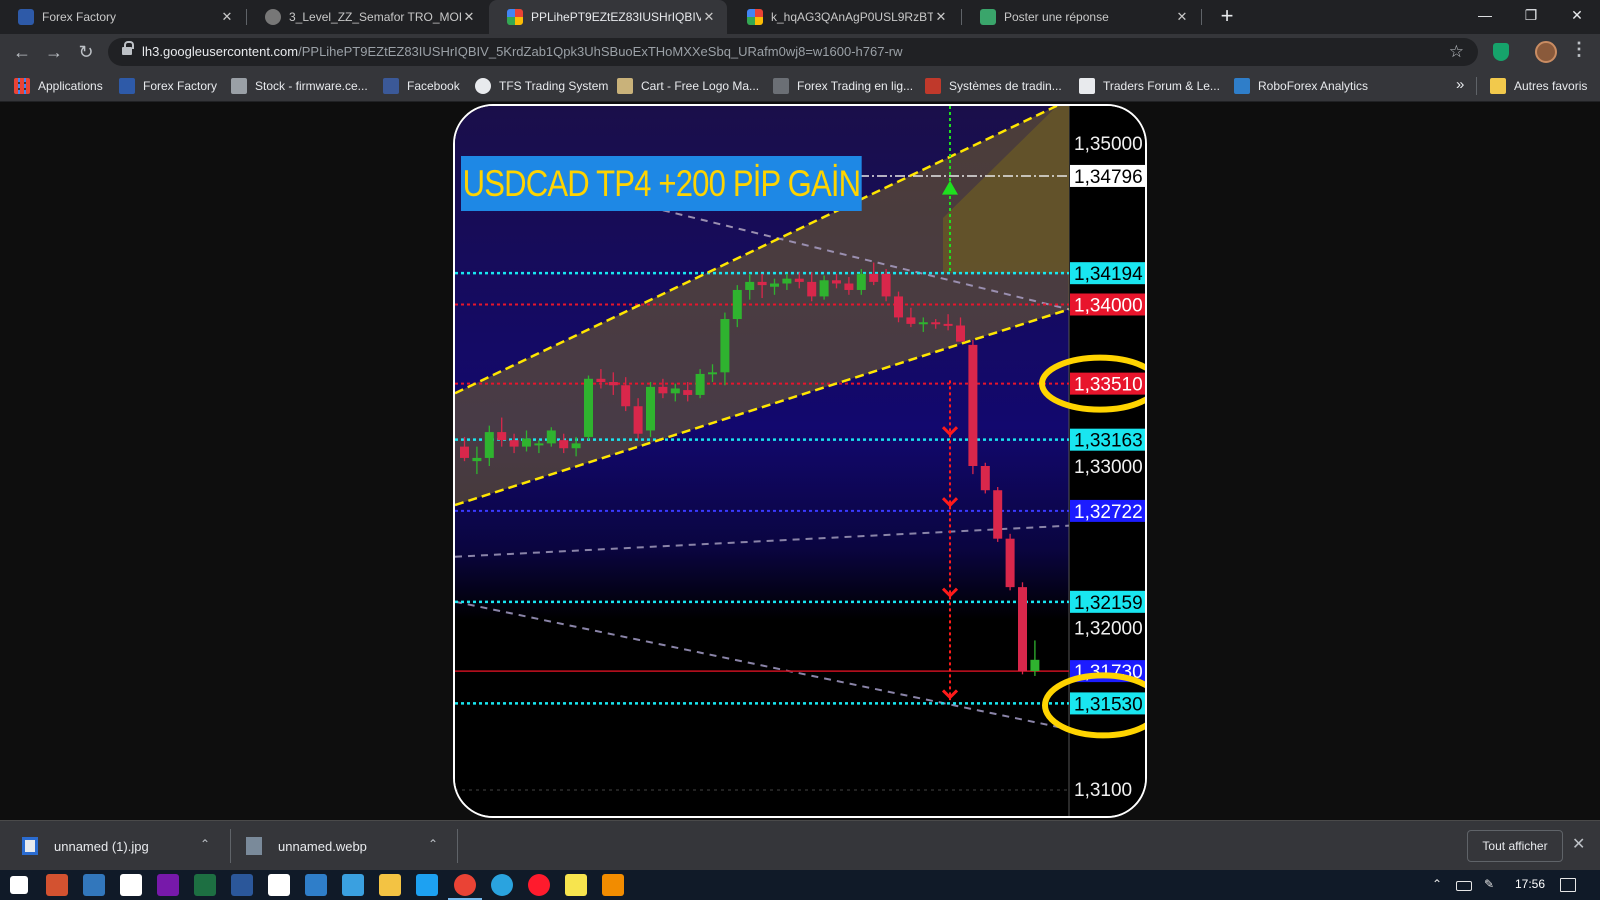 The height and width of the screenshot is (900, 1600). What do you see at coordinates (1103, 790) in the screenshot?
I see `price-label: 1,3100` at bounding box center [1103, 790].